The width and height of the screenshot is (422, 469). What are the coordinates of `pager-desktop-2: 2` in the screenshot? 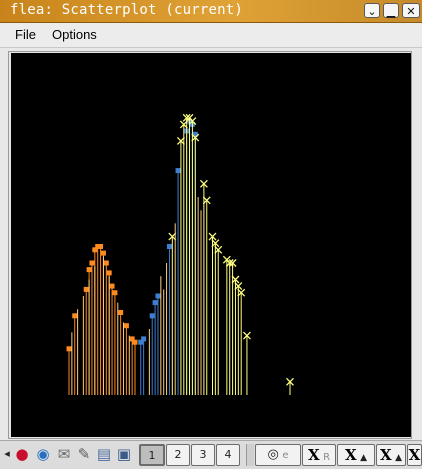 It's located at (178, 455).